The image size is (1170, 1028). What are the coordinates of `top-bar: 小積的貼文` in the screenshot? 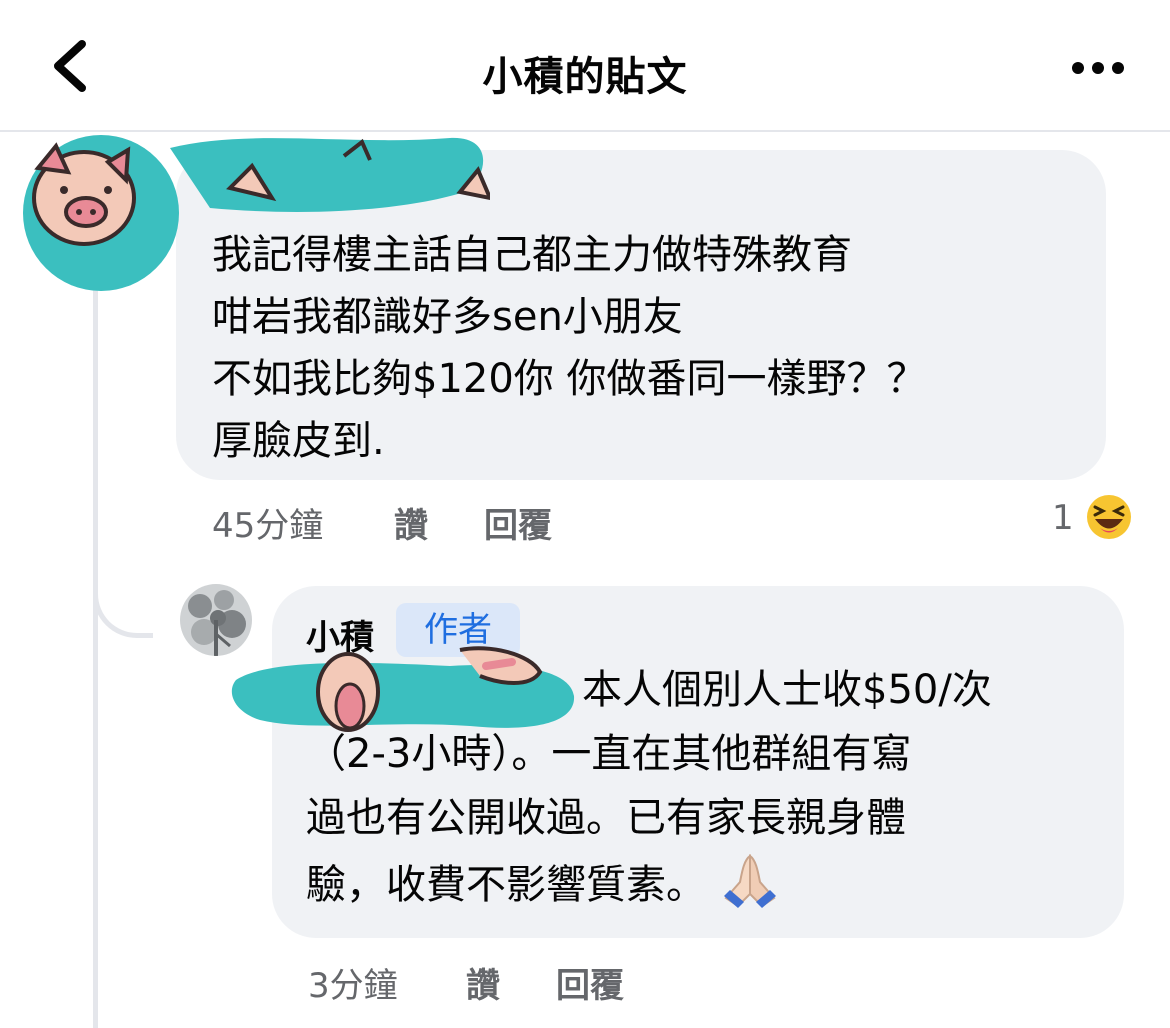 It's located at (585, 66).